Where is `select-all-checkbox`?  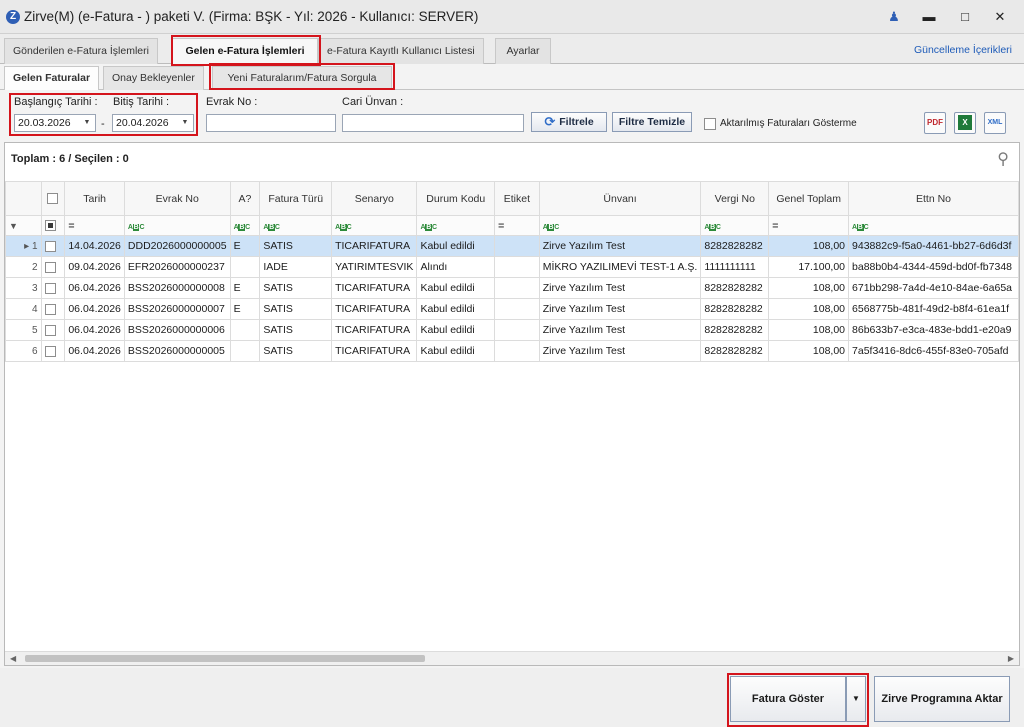 select-all-checkbox is located at coordinates (53, 199).